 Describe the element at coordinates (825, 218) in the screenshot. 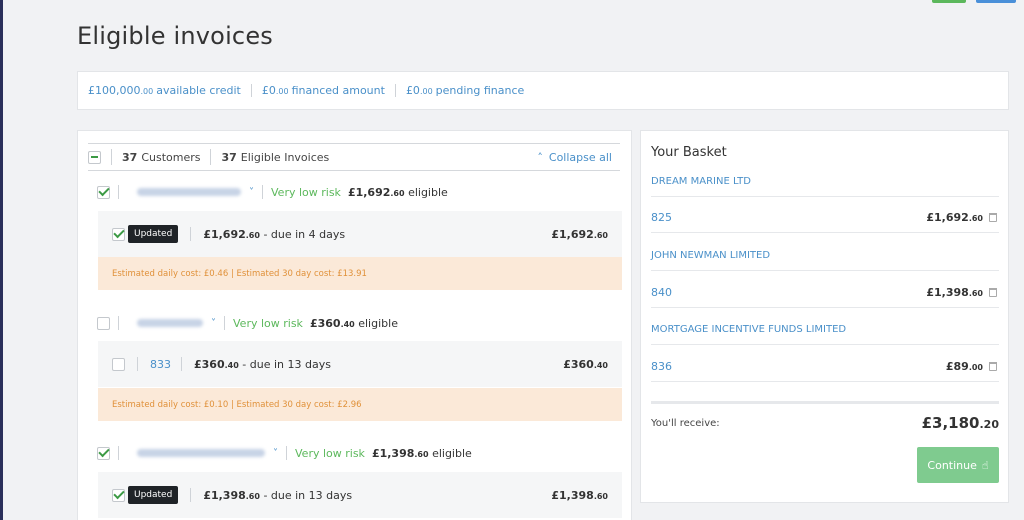

I see `basket-invoice: 825 £1,692.60` at that location.